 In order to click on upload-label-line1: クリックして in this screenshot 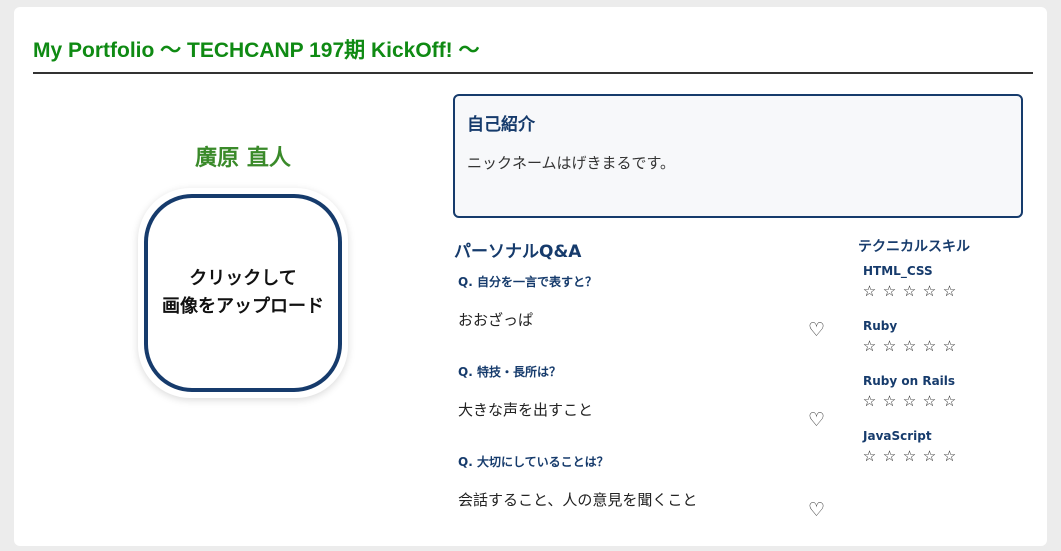, I will do `click(243, 278)`.